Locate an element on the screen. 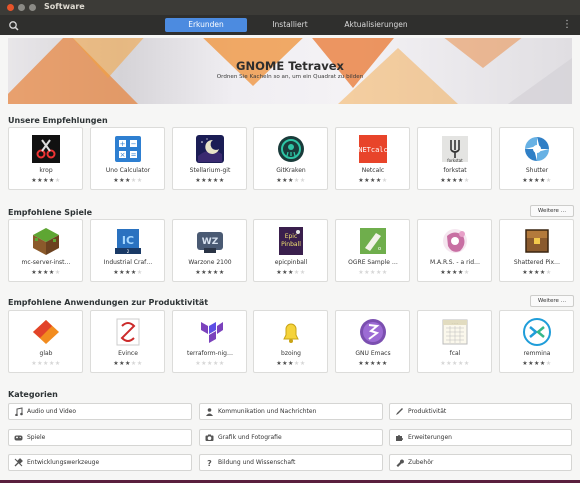 Image resolution: width=580 pixels, height=483 pixels. app-tile: NETcalc Netcalc ★★★★★ is located at coordinates (372, 158).